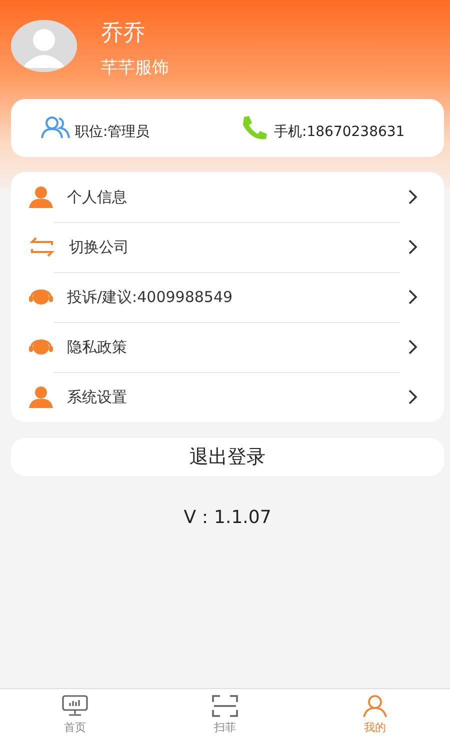 The height and width of the screenshot is (748, 450). I want to click on user-name: 乔乔, so click(123, 34).